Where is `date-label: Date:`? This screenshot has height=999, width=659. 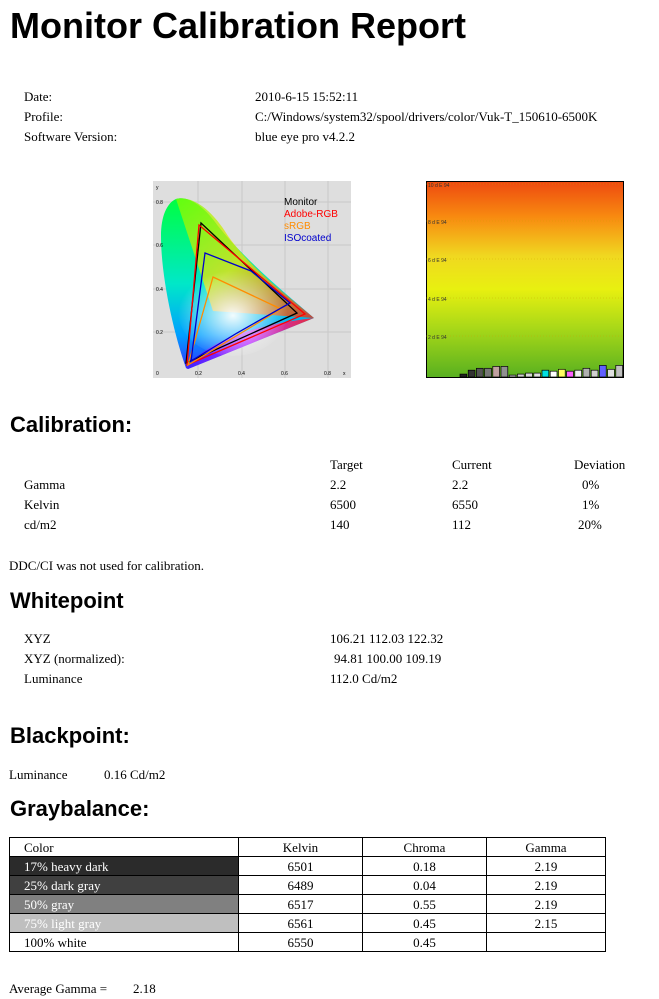 date-label: Date: is located at coordinates (38, 96).